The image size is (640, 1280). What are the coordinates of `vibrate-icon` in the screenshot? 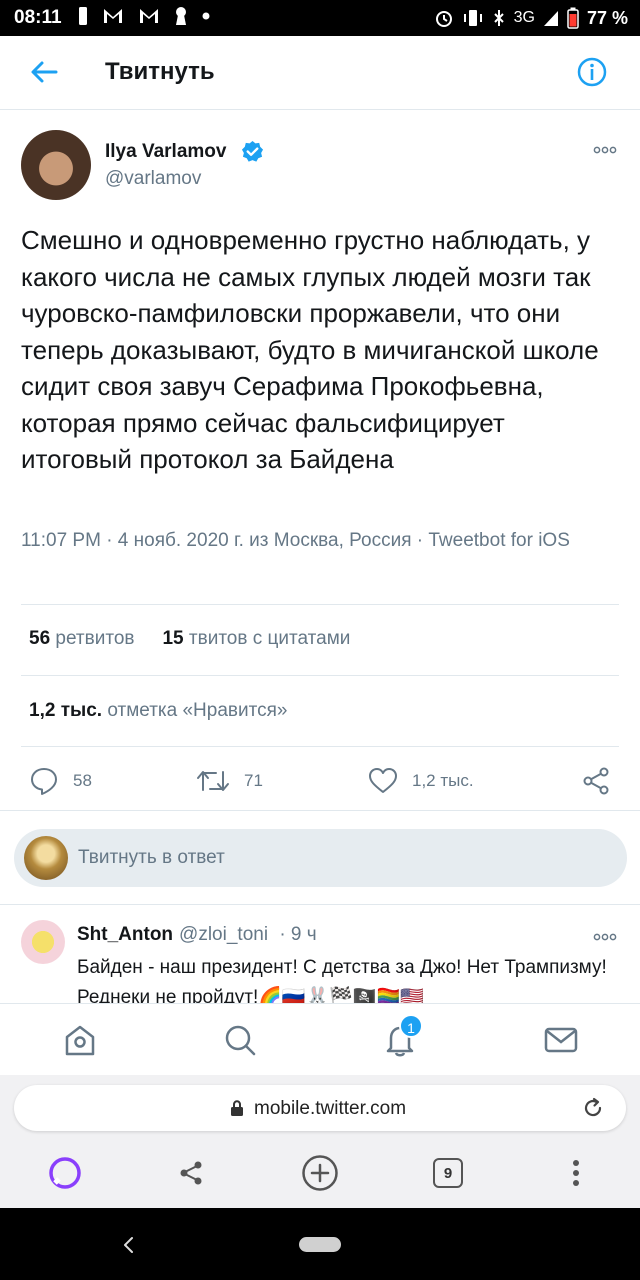 It's located at (472, 18).